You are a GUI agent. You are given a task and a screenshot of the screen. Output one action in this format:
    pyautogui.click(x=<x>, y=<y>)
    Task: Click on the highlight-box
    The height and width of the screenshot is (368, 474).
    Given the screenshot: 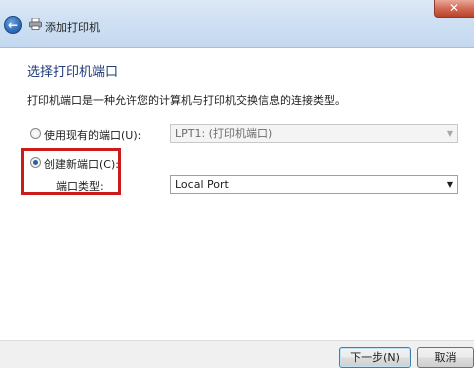 What is the action you would take?
    pyautogui.click(x=71, y=171)
    